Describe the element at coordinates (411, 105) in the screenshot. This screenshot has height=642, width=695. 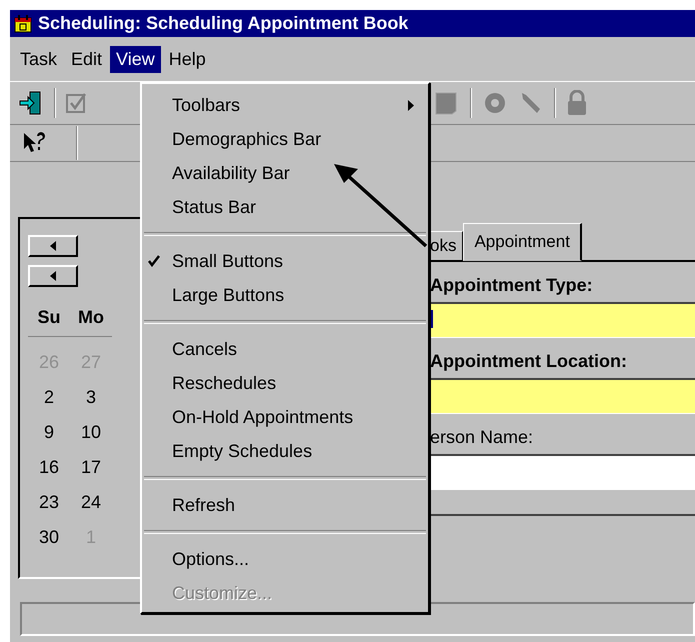
I see `submenu-arrow-icon` at that location.